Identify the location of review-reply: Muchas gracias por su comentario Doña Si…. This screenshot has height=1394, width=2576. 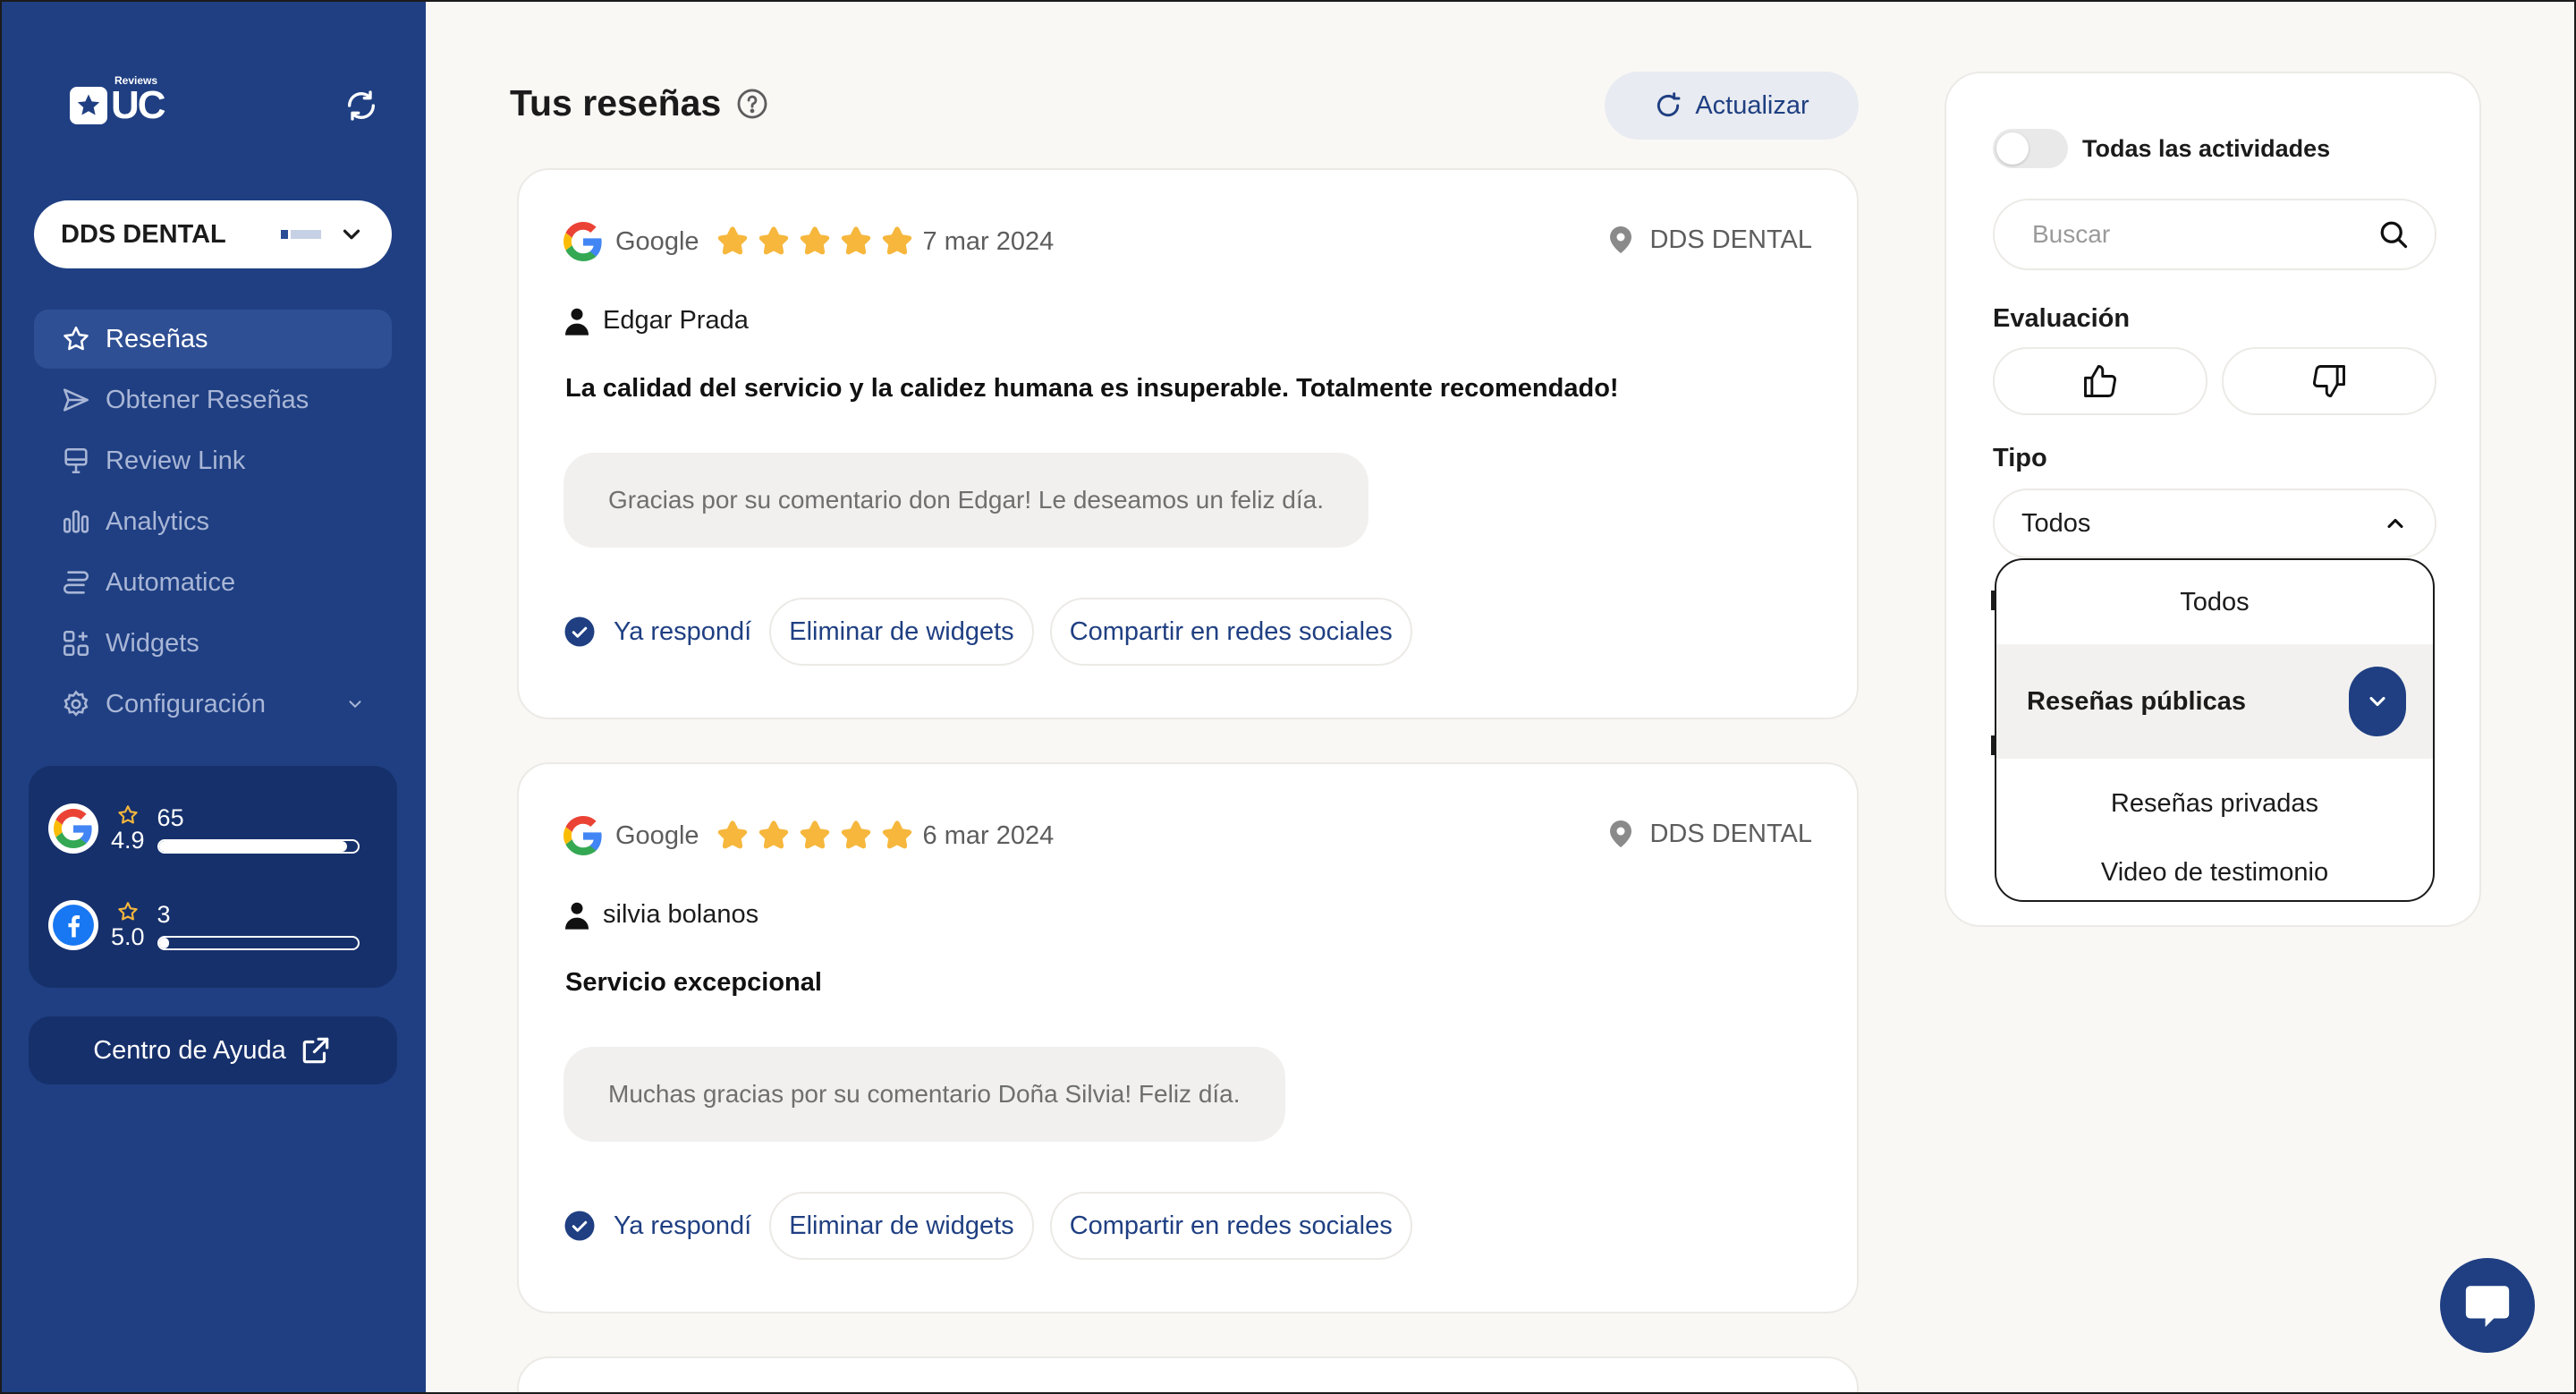
(924, 1094).